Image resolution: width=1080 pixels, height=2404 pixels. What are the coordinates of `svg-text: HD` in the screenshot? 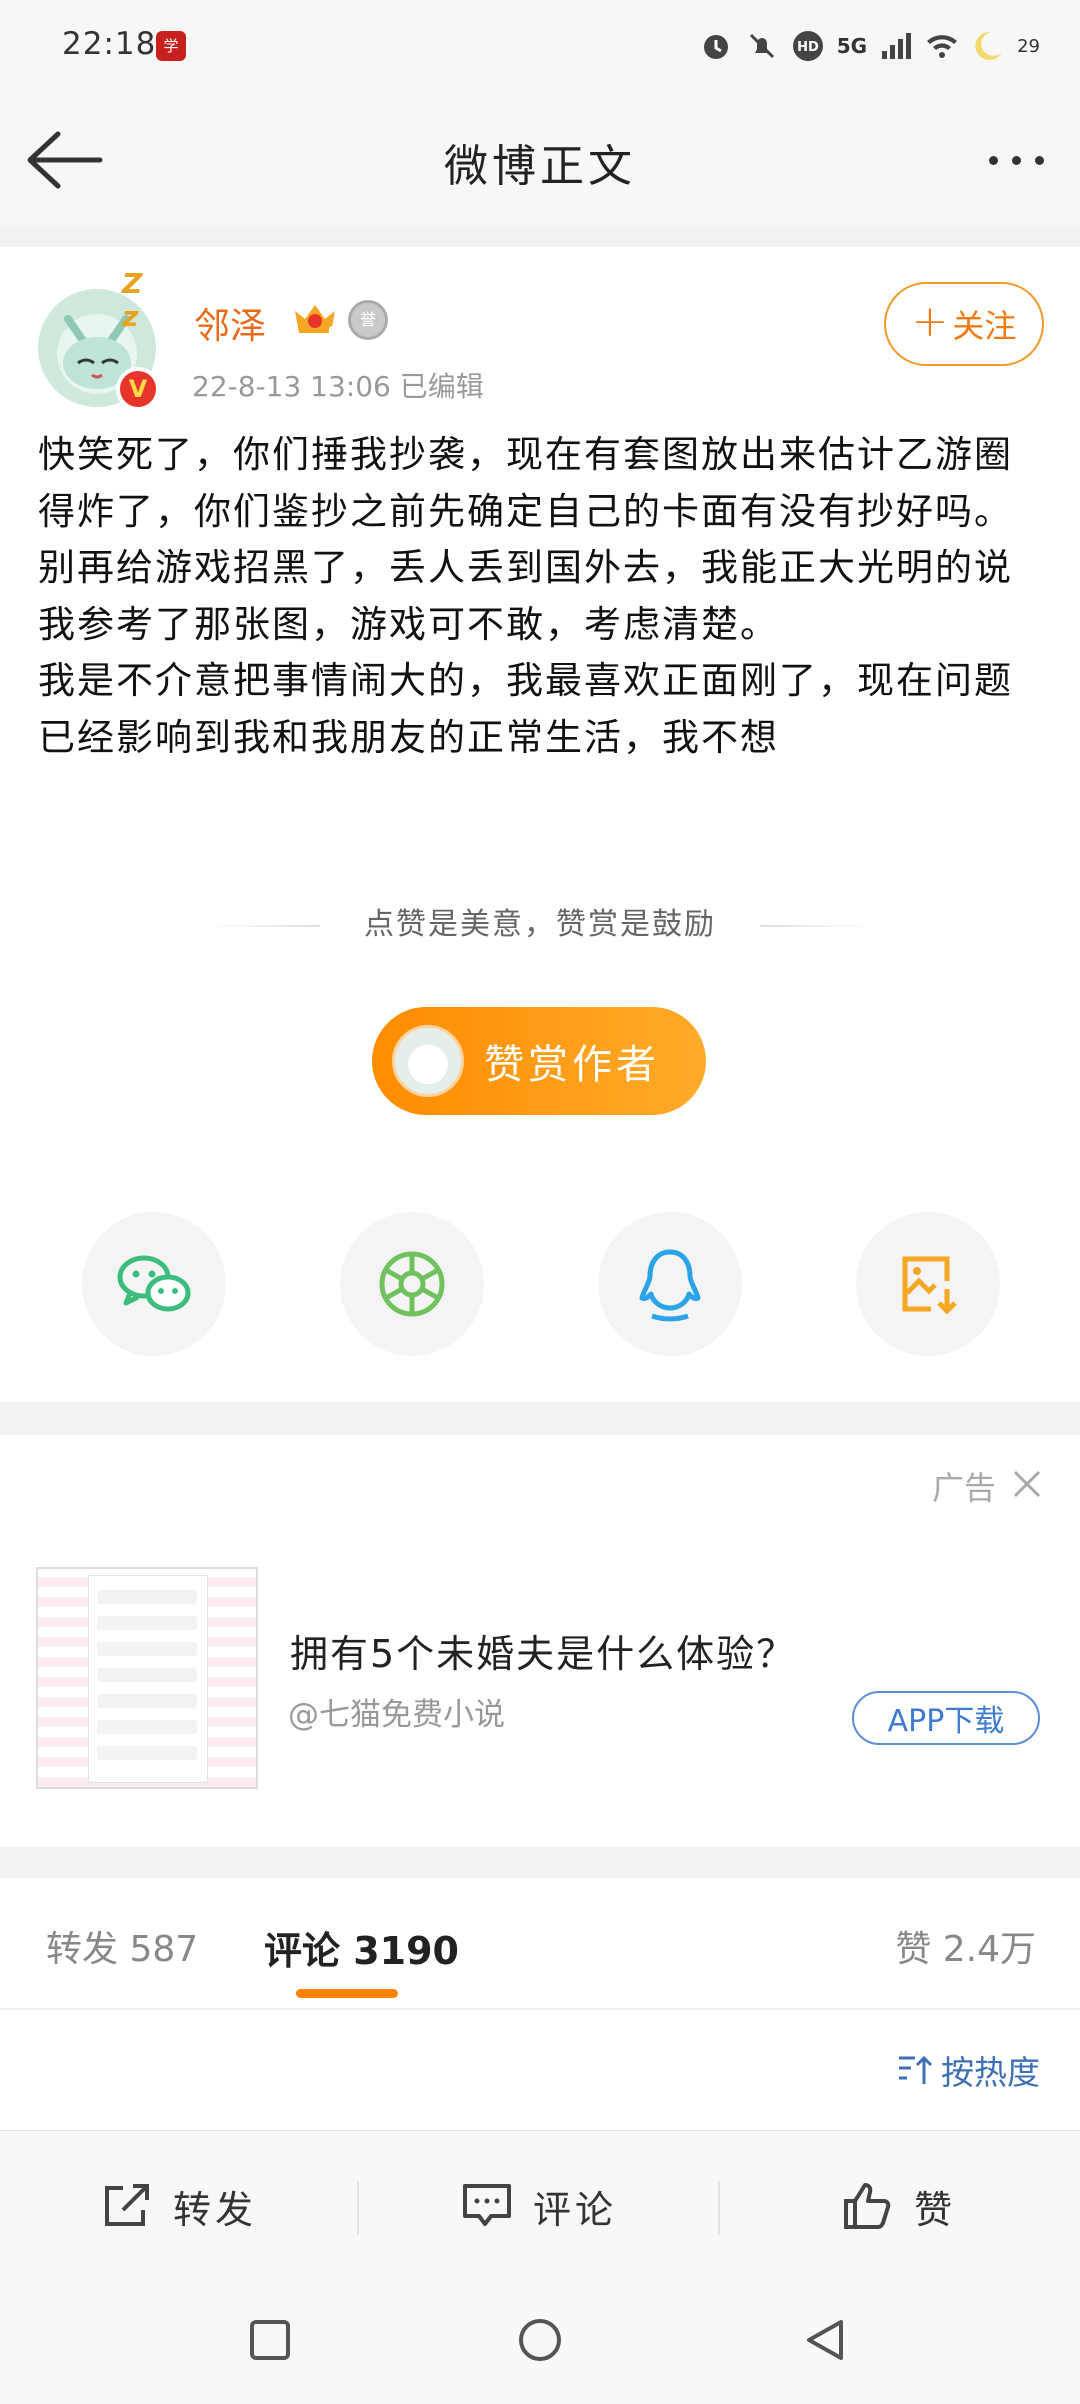 It's located at (808, 47).